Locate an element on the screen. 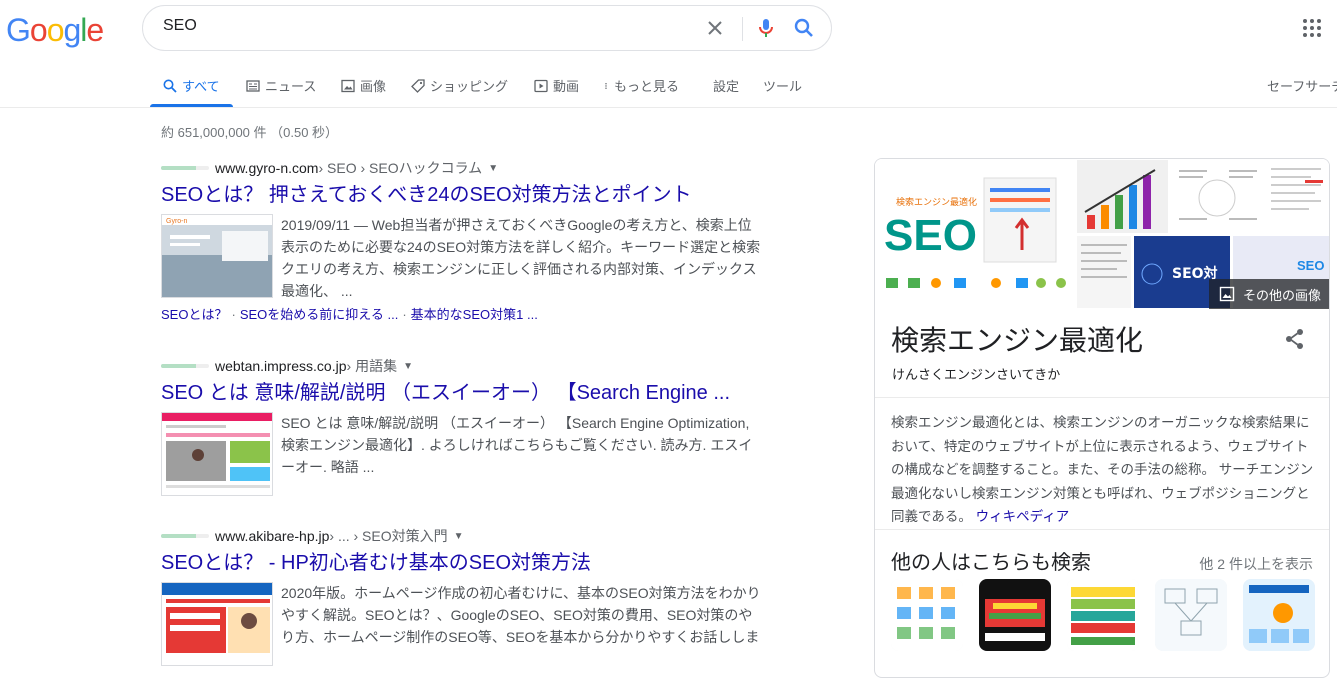 Image resolution: width=1337 pixels, height=678 pixels. search-box-divider is located at coordinates (742, 29).